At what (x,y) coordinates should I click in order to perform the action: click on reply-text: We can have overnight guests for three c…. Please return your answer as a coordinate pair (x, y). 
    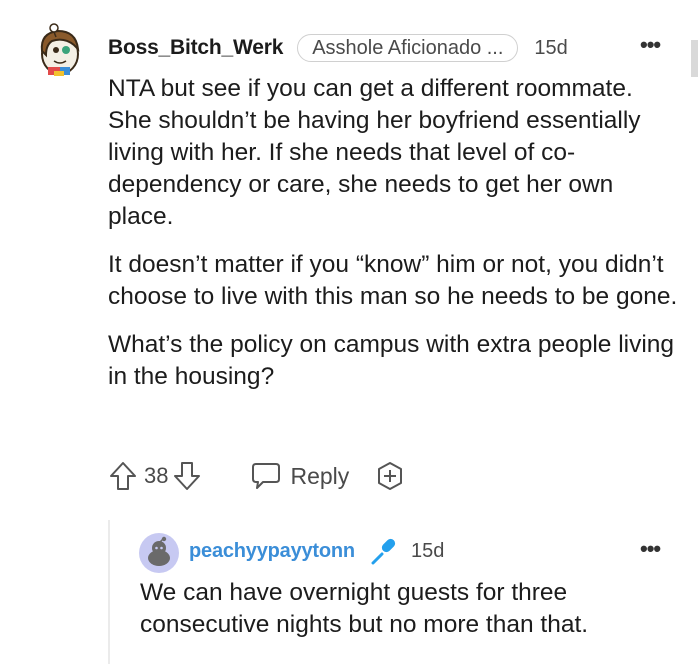
    Looking at the image, I should click on (364, 608).